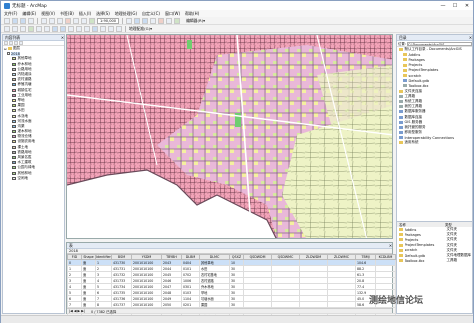 The height and width of the screenshot is (323, 474). What do you see at coordinates (7, 20) in the screenshot?
I see `new-document-icon` at bounding box center [7, 20].